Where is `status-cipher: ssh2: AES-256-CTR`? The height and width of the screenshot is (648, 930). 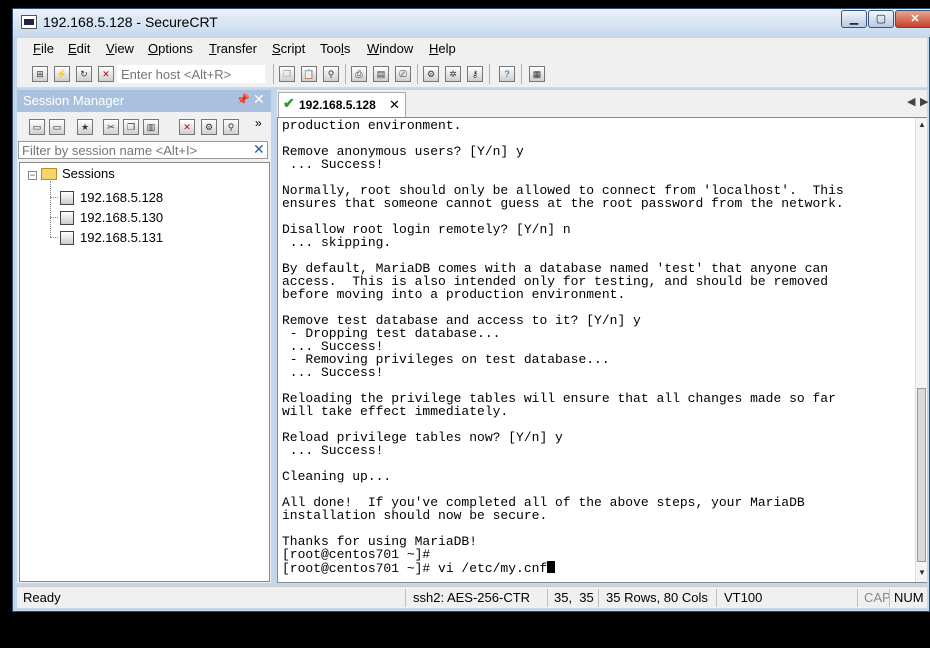 status-cipher: ssh2: AES-256-CTR is located at coordinates (472, 597).